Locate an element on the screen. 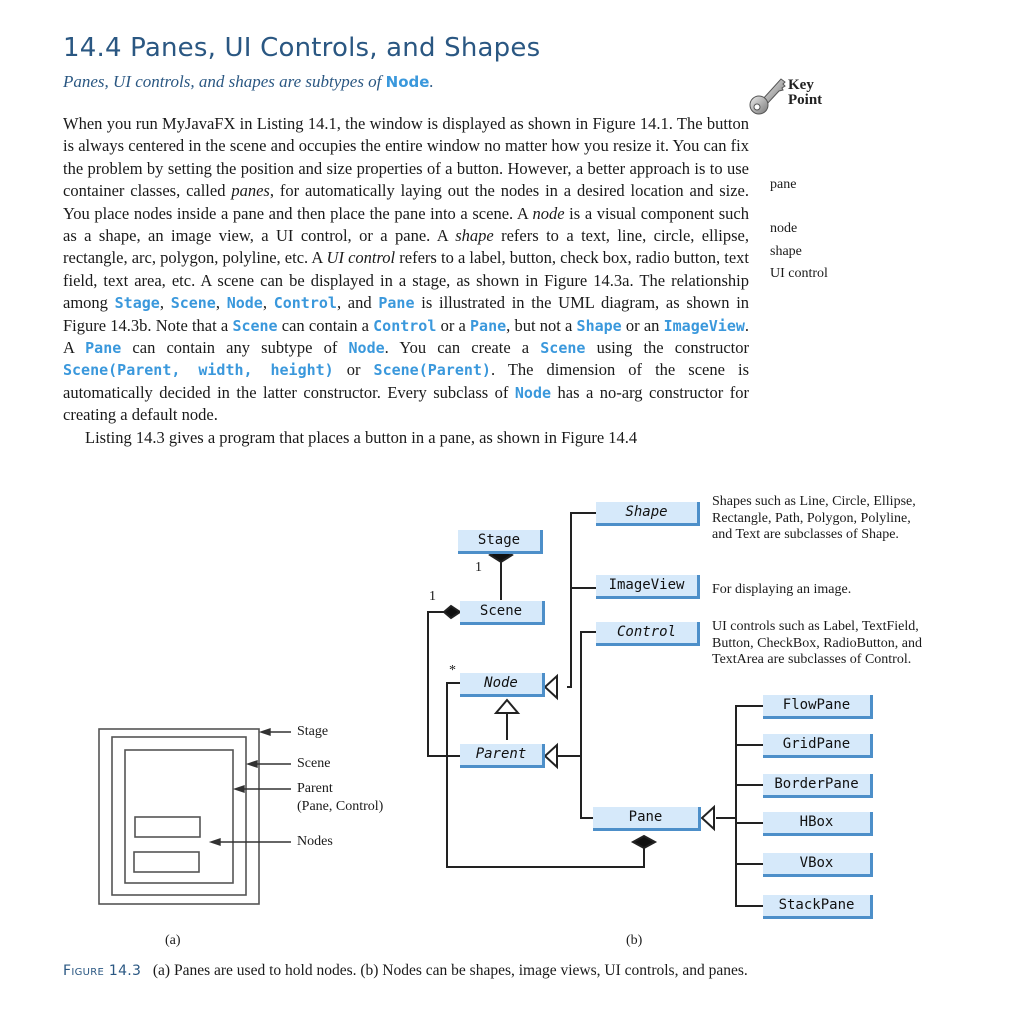  uml-class-flowpane: FlowPane is located at coordinates (818, 707).